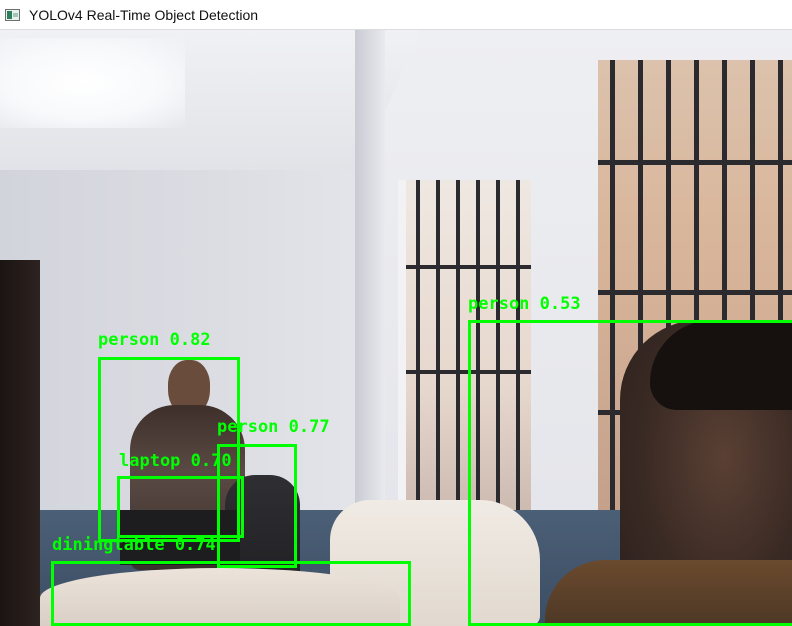  What do you see at coordinates (370, 290) in the screenshot?
I see `scene-pillar` at bounding box center [370, 290].